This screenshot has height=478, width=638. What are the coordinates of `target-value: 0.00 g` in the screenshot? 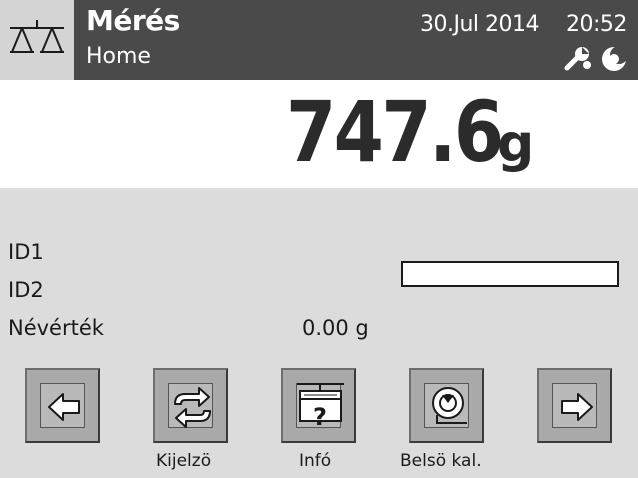 It's located at (335, 328).